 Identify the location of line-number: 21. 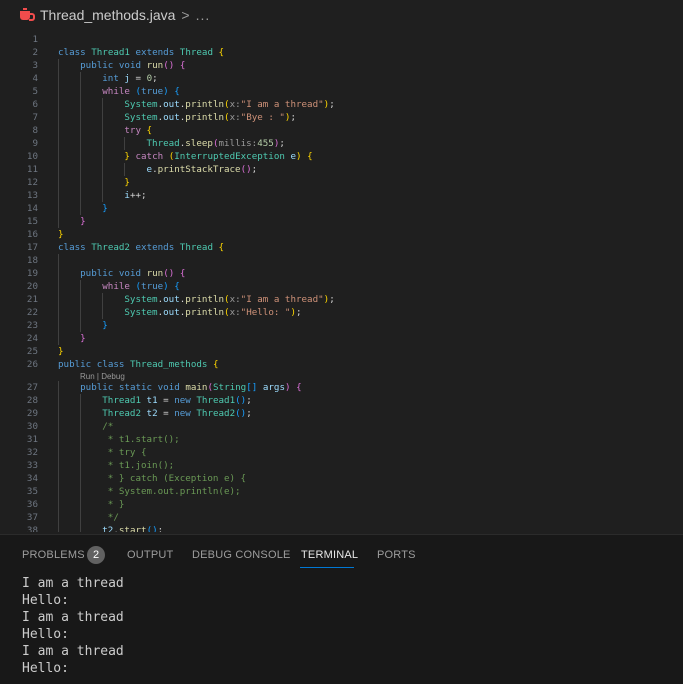
(32, 299).